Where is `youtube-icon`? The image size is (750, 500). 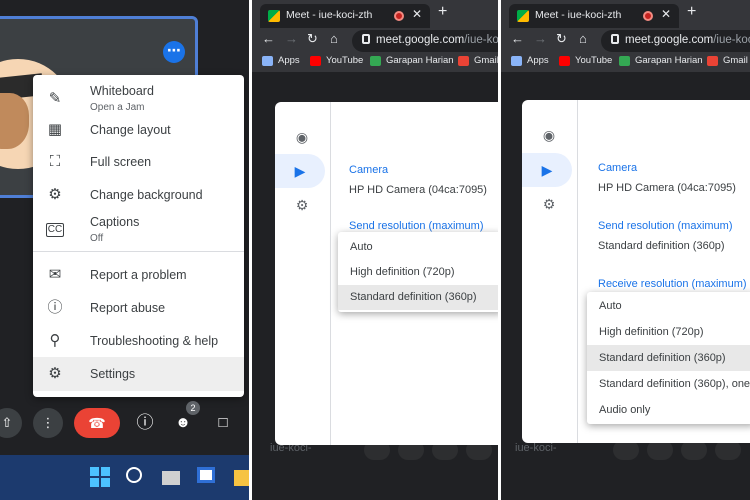 youtube-icon is located at coordinates (315, 60).